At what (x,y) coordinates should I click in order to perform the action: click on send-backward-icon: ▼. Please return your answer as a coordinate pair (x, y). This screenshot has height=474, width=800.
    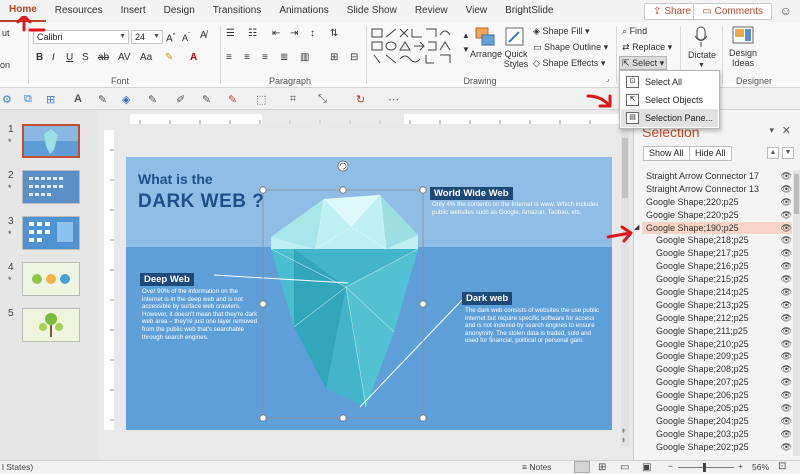
    Looking at the image, I should click on (788, 153).